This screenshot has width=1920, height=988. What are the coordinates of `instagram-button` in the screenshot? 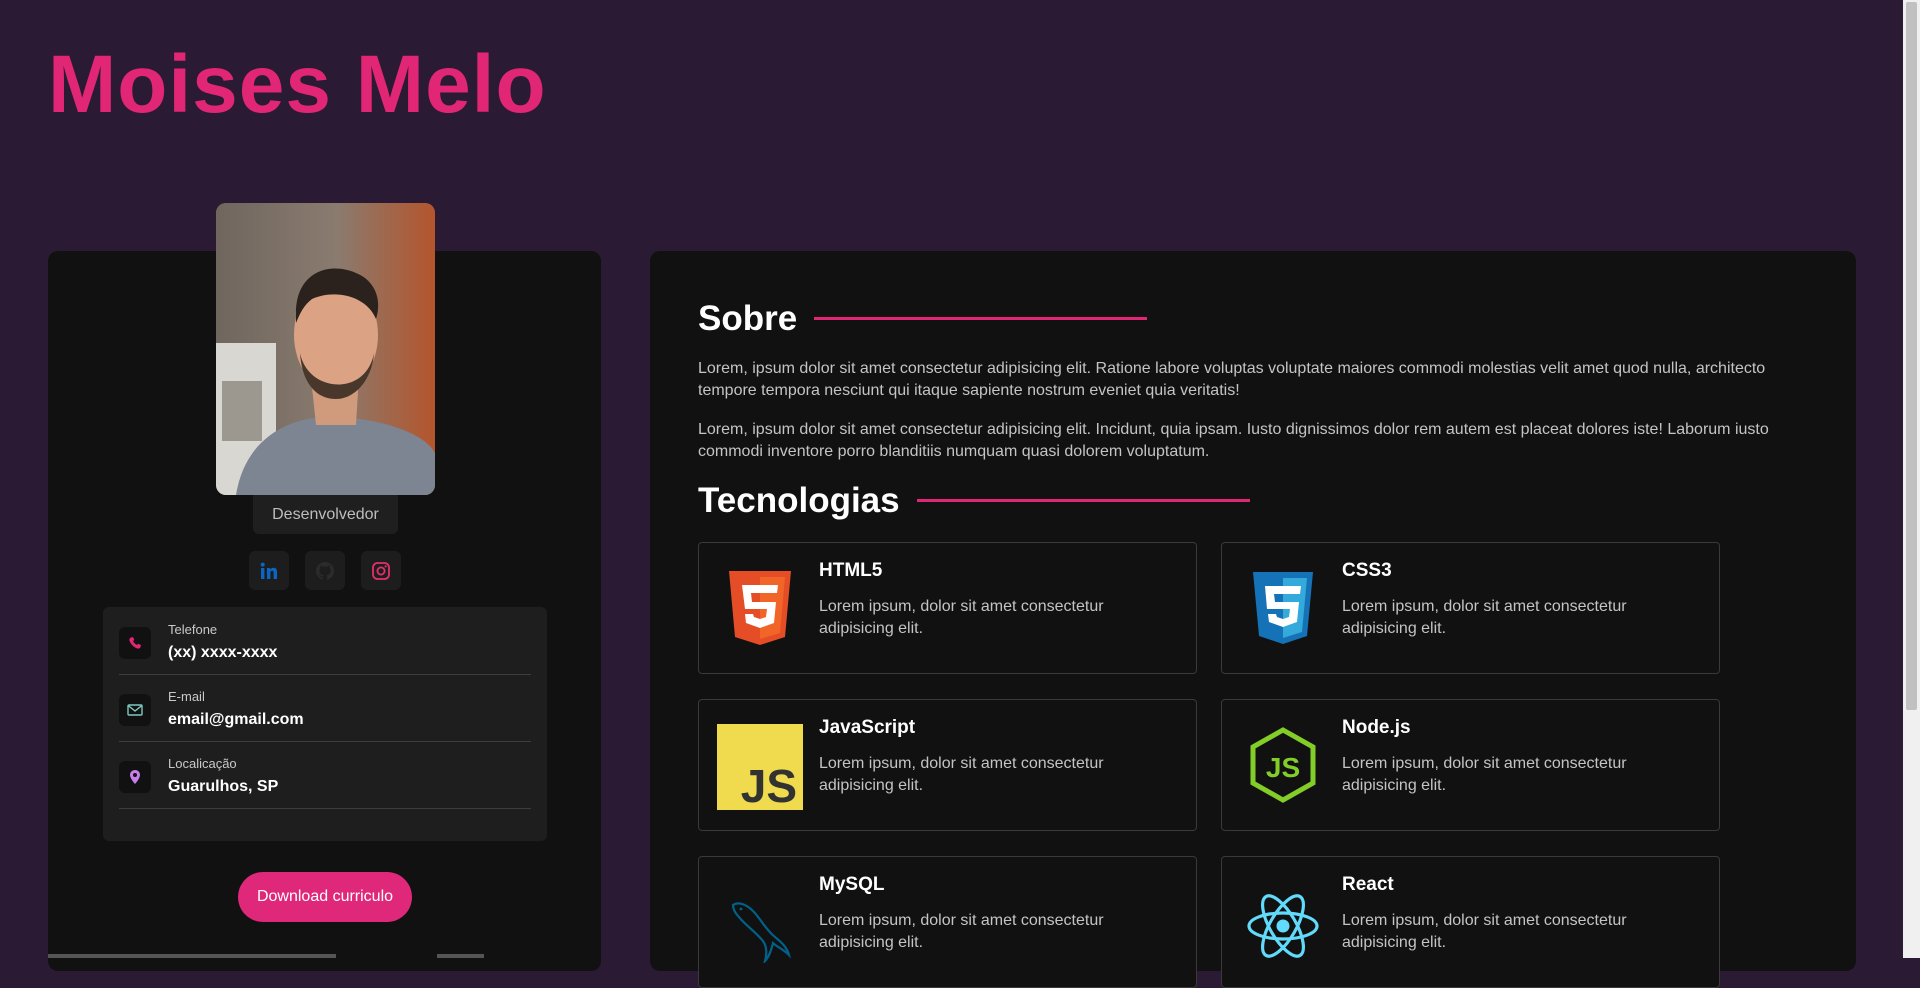 It's located at (381, 570).